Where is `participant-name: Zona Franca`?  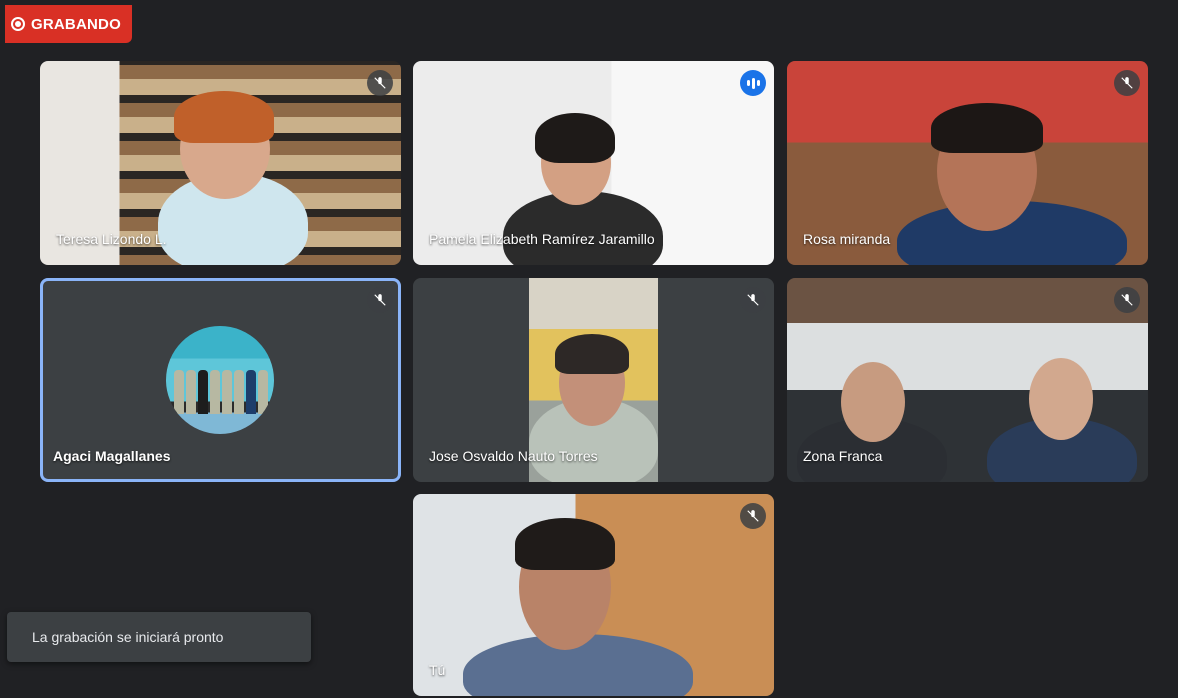 participant-name: Zona Franca is located at coordinates (843, 456).